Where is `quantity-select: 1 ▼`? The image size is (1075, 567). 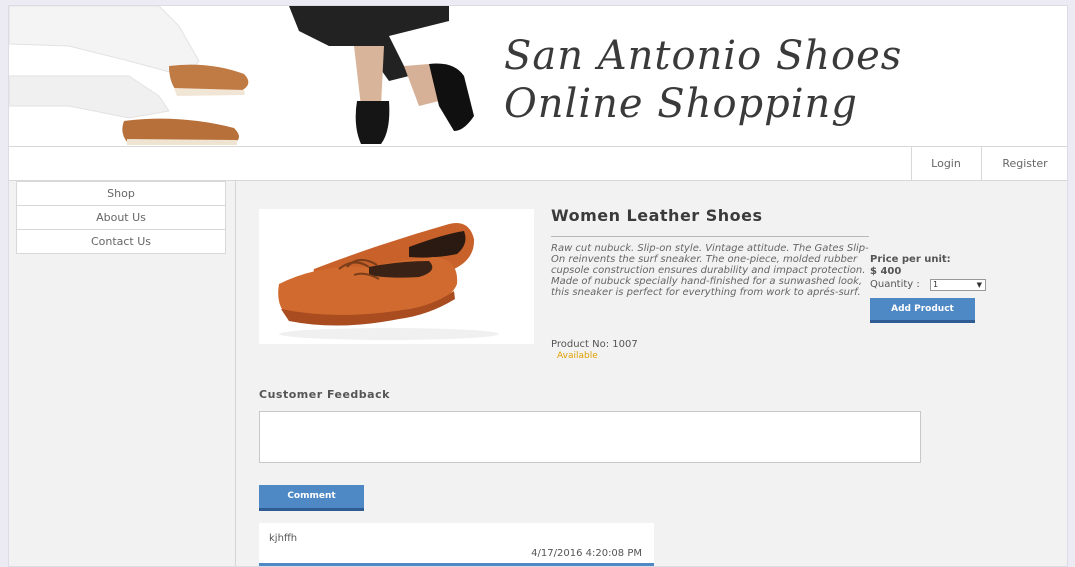 quantity-select: 1 ▼ is located at coordinates (958, 285).